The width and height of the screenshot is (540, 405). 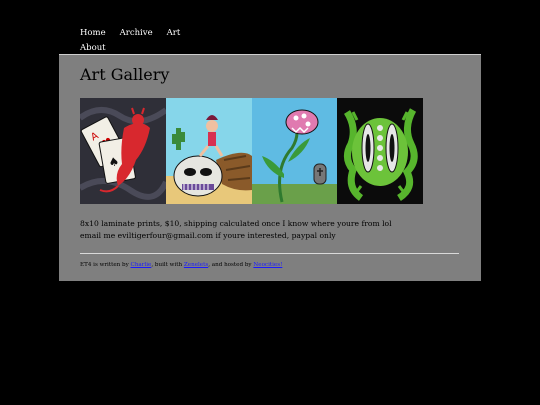 What do you see at coordinates (269, 253) in the screenshot?
I see `footer-divider` at bounding box center [269, 253].